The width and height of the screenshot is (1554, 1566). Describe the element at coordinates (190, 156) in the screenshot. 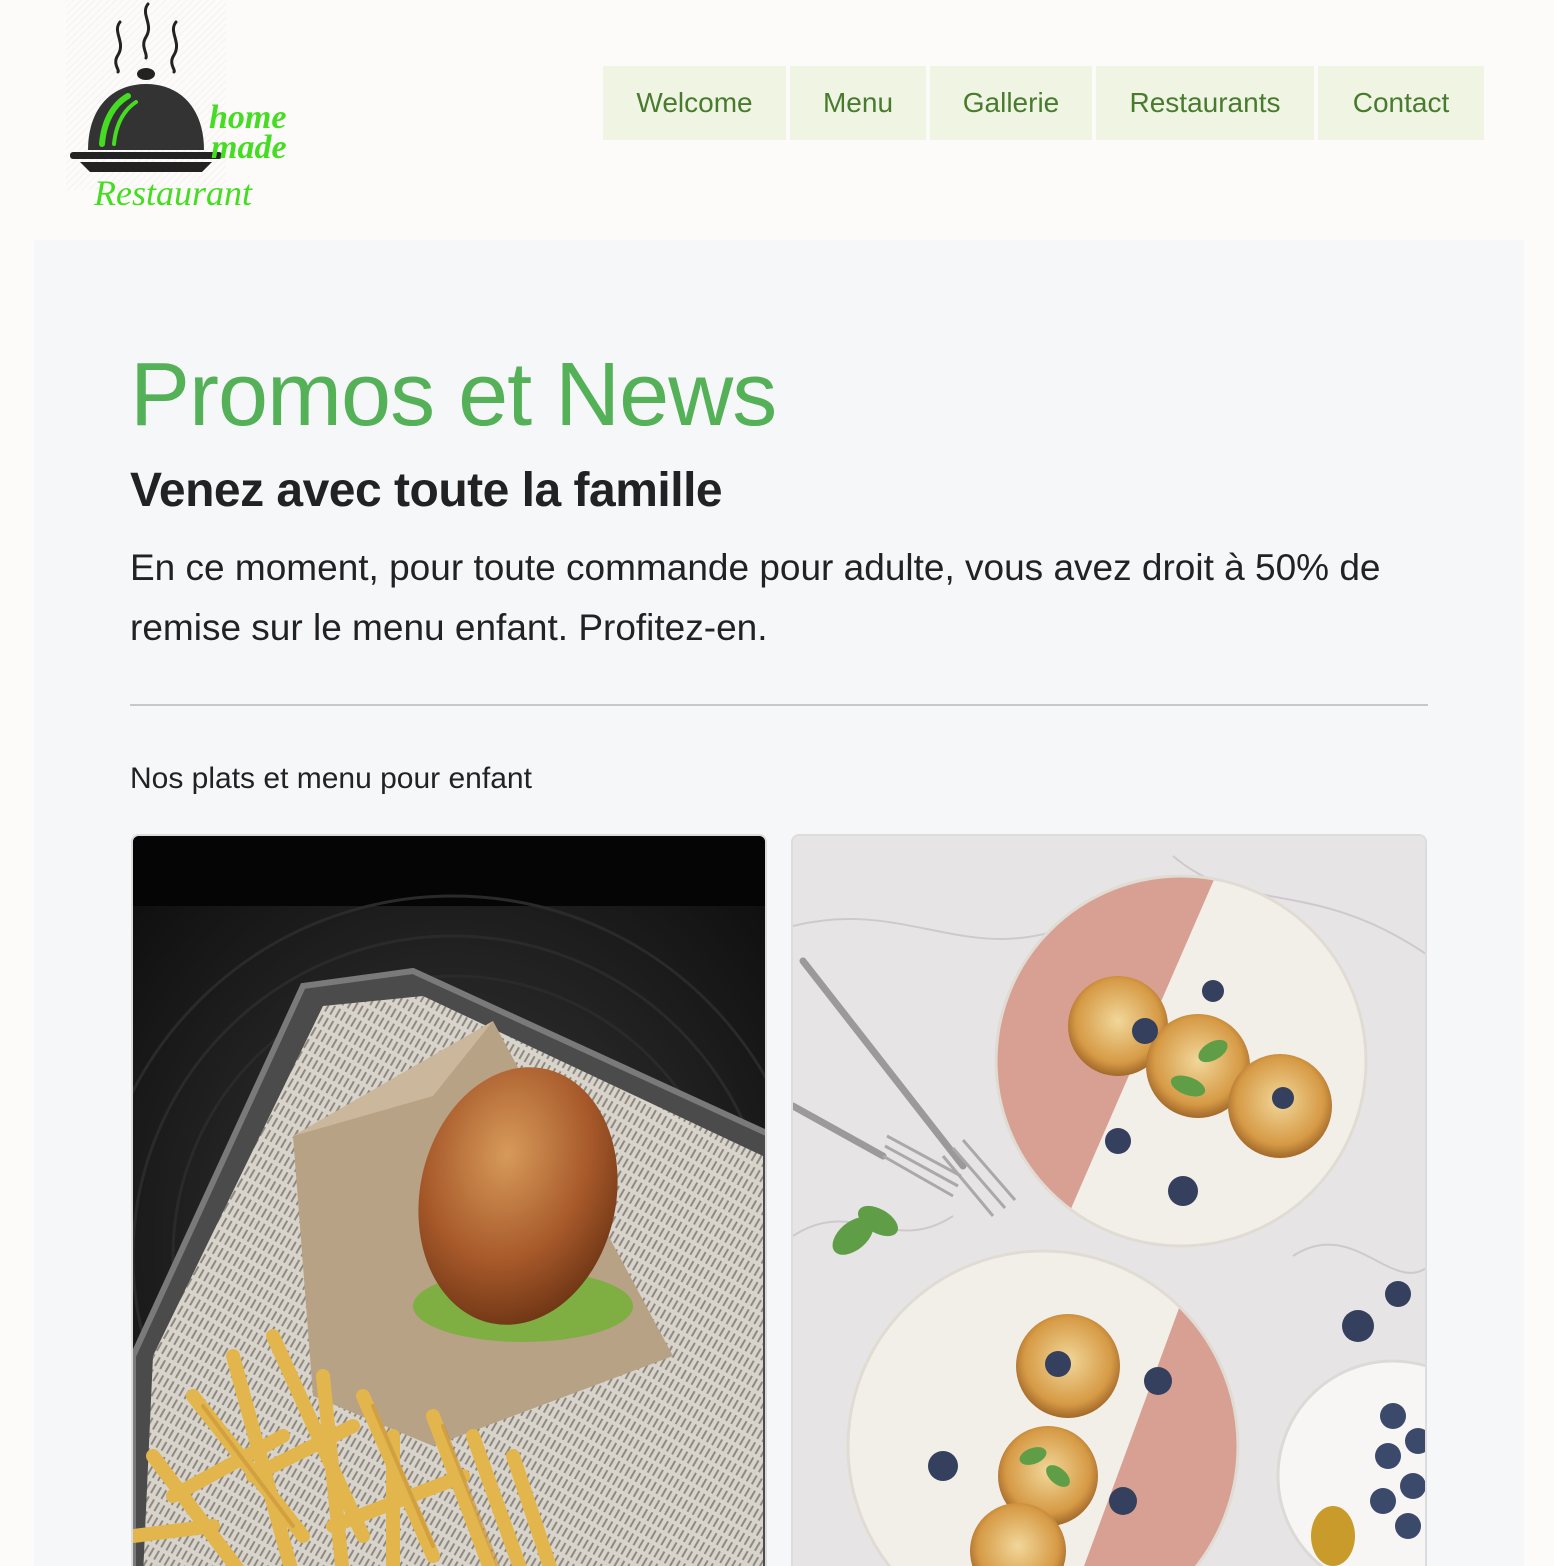

I see `logo-wordmark: home made Restaurant` at that location.